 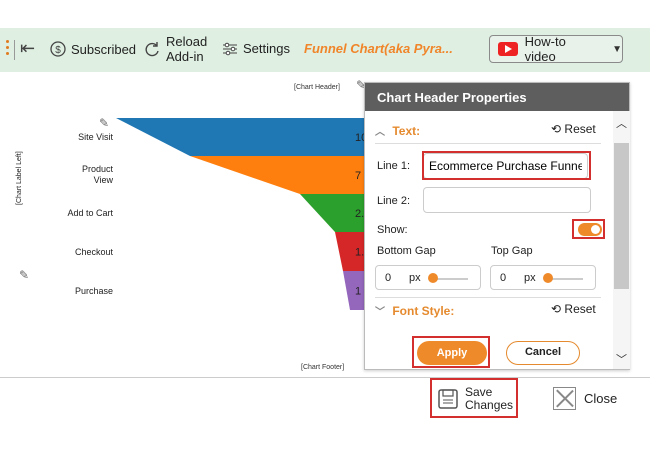 I want to click on subscribed-label: Subscribed, so click(x=104, y=49).